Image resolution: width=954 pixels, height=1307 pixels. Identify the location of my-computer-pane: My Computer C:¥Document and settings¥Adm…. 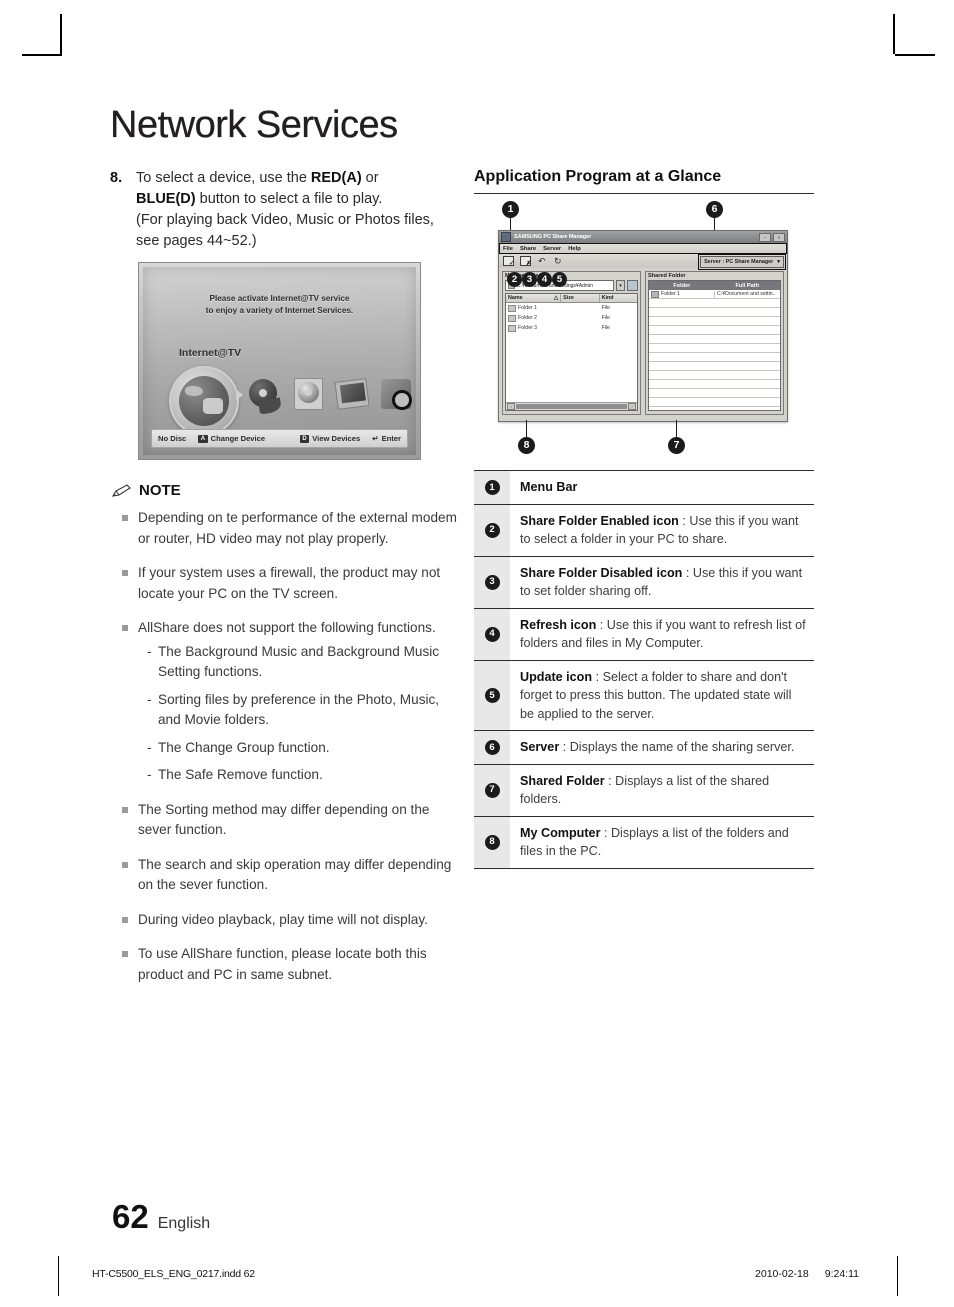
(571, 343).